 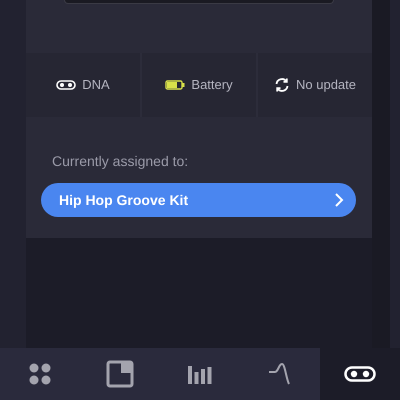 What do you see at coordinates (40, 374) in the screenshot?
I see `pads-icon` at bounding box center [40, 374].